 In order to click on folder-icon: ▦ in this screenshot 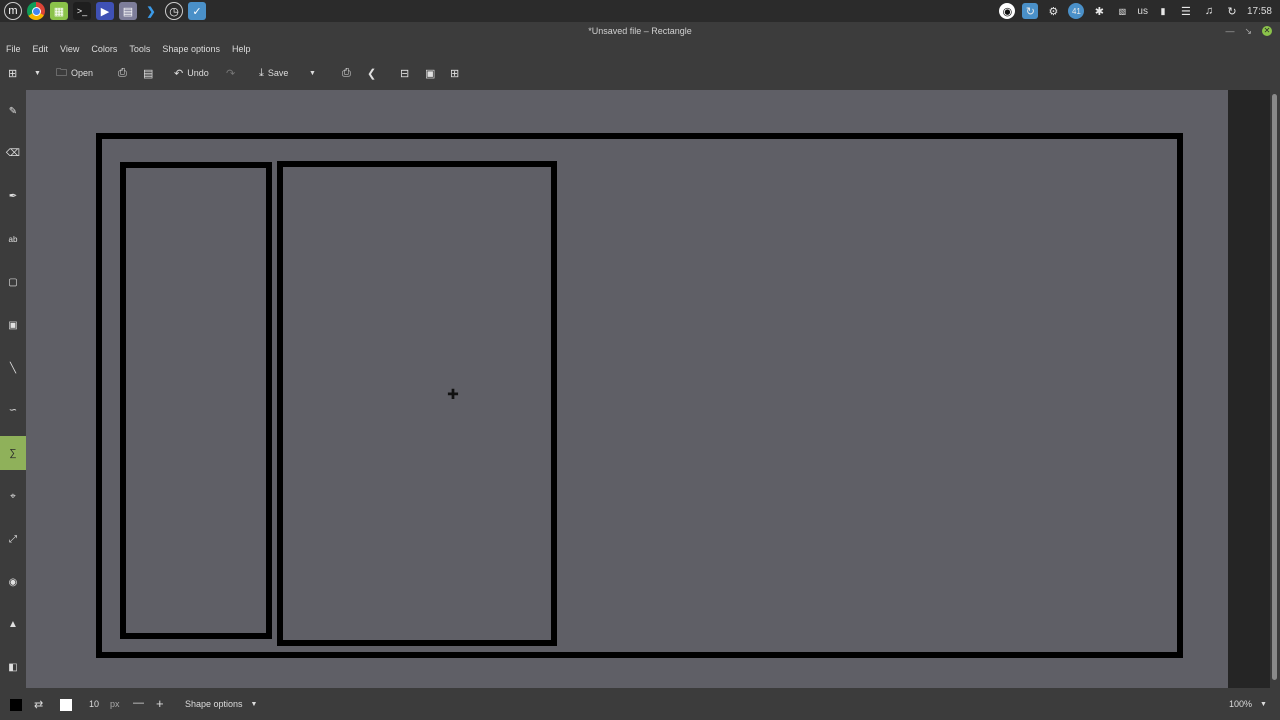, I will do `click(59, 11)`.